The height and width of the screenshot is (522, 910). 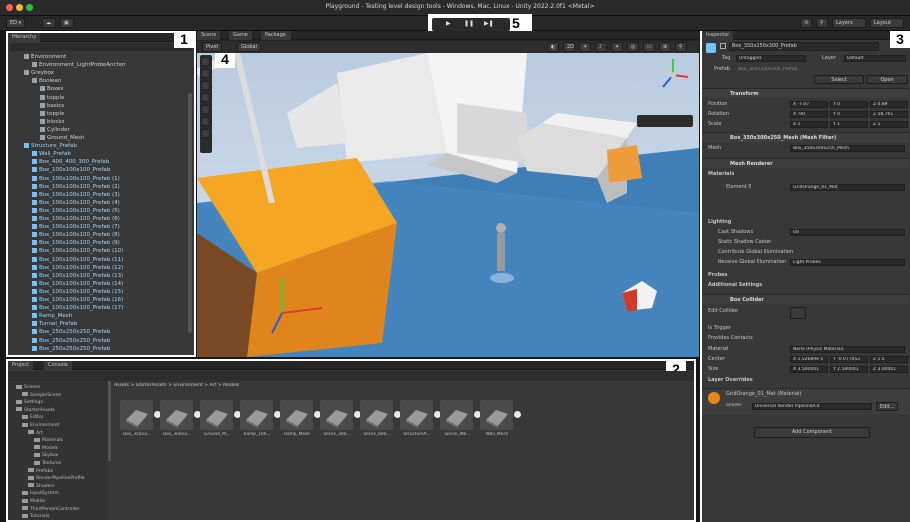 What do you see at coordinates (29, 7) in the screenshot?
I see `maximize-window-button` at bounding box center [29, 7].